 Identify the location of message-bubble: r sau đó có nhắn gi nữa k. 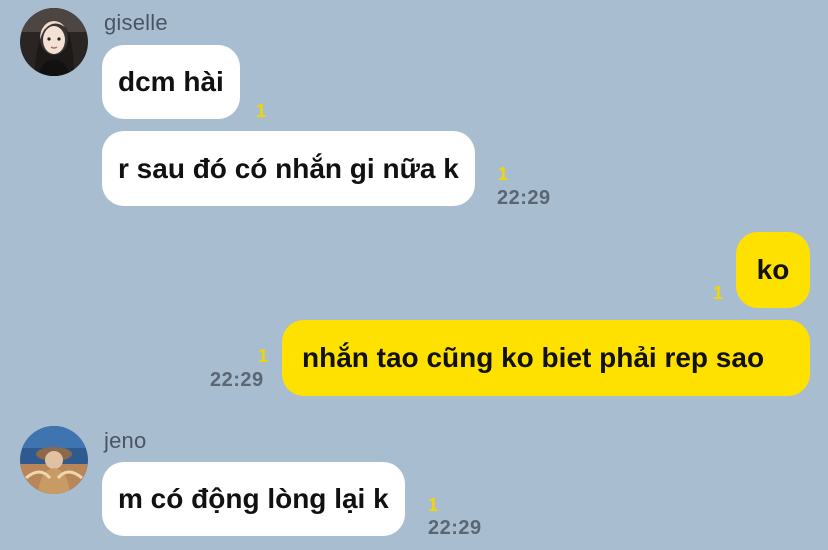
(288, 168).